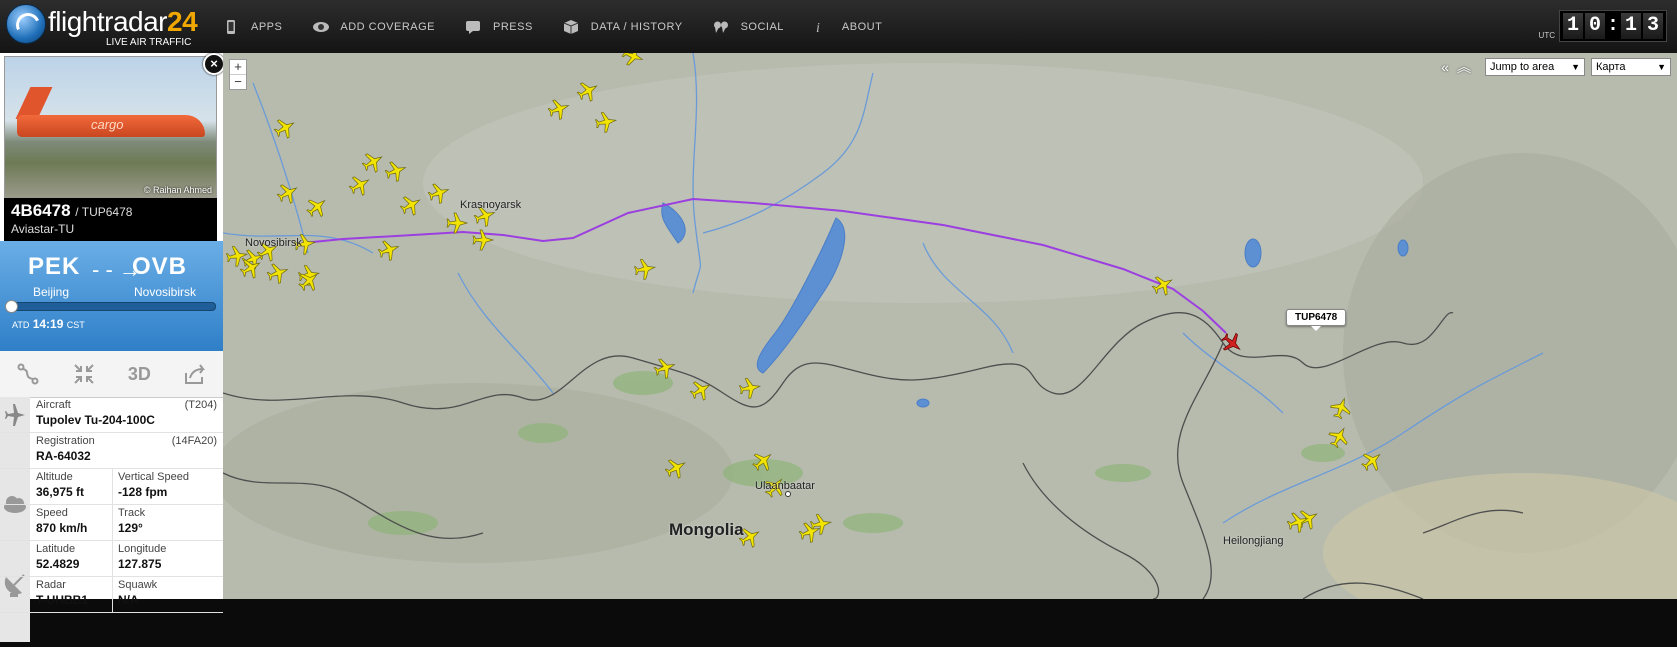 The image size is (1677, 647). What do you see at coordinates (167, 558) in the screenshot?
I see `longitude-cell: Longitude 127.875` at bounding box center [167, 558].